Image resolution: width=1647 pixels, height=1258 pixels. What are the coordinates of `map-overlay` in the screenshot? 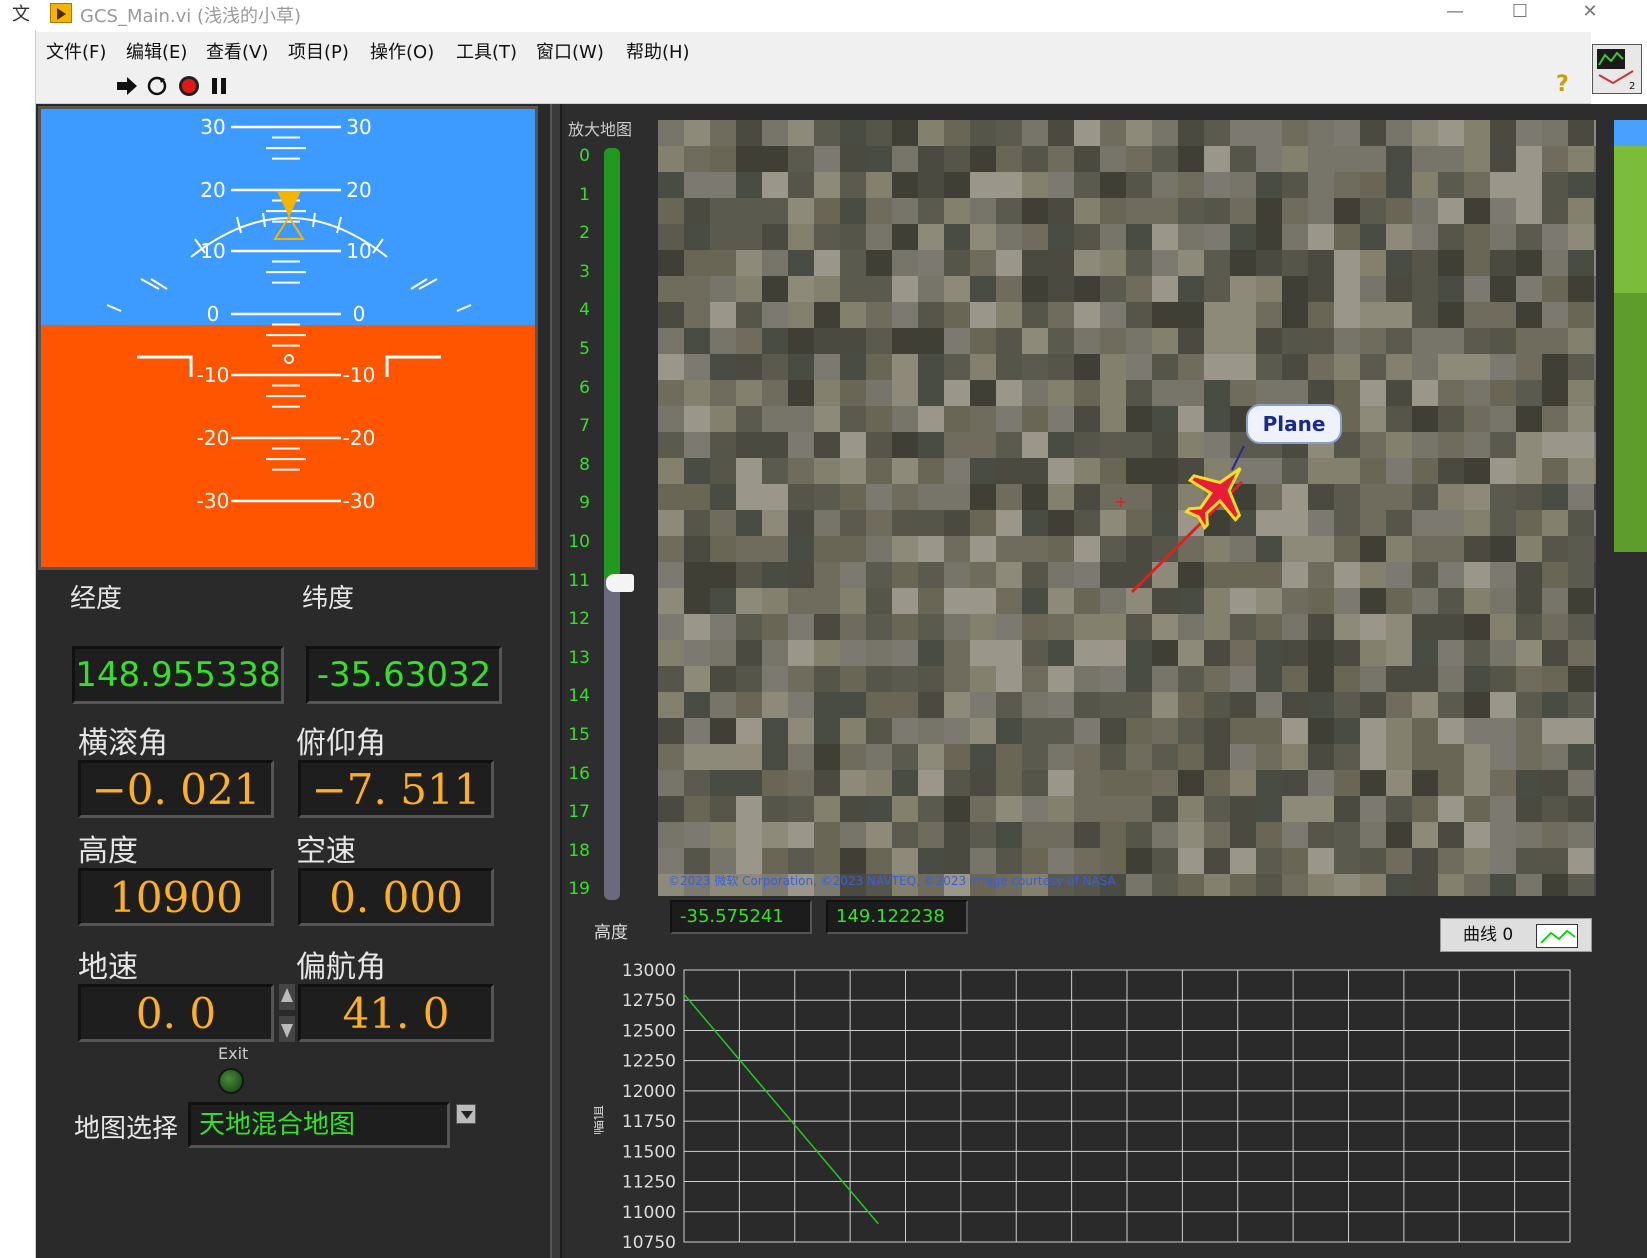 It's located at (1180, 519).